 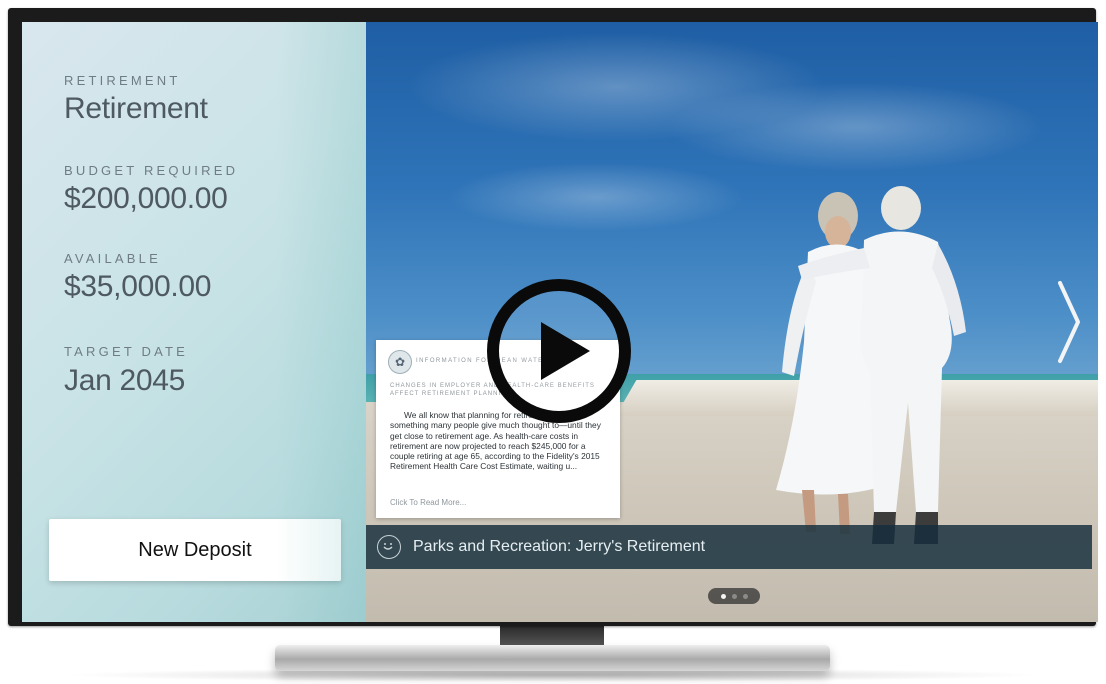 What do you see at coordinates (400, 362) in the screenshot?
I see `publisher-logo-icon: ✿` at bounding box center [400, 362].